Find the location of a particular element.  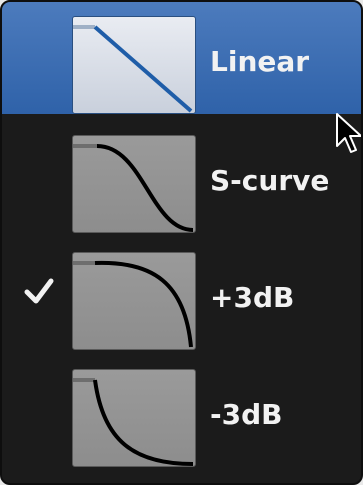

mouse-pointer-icon is located at coordinates (348, 133).